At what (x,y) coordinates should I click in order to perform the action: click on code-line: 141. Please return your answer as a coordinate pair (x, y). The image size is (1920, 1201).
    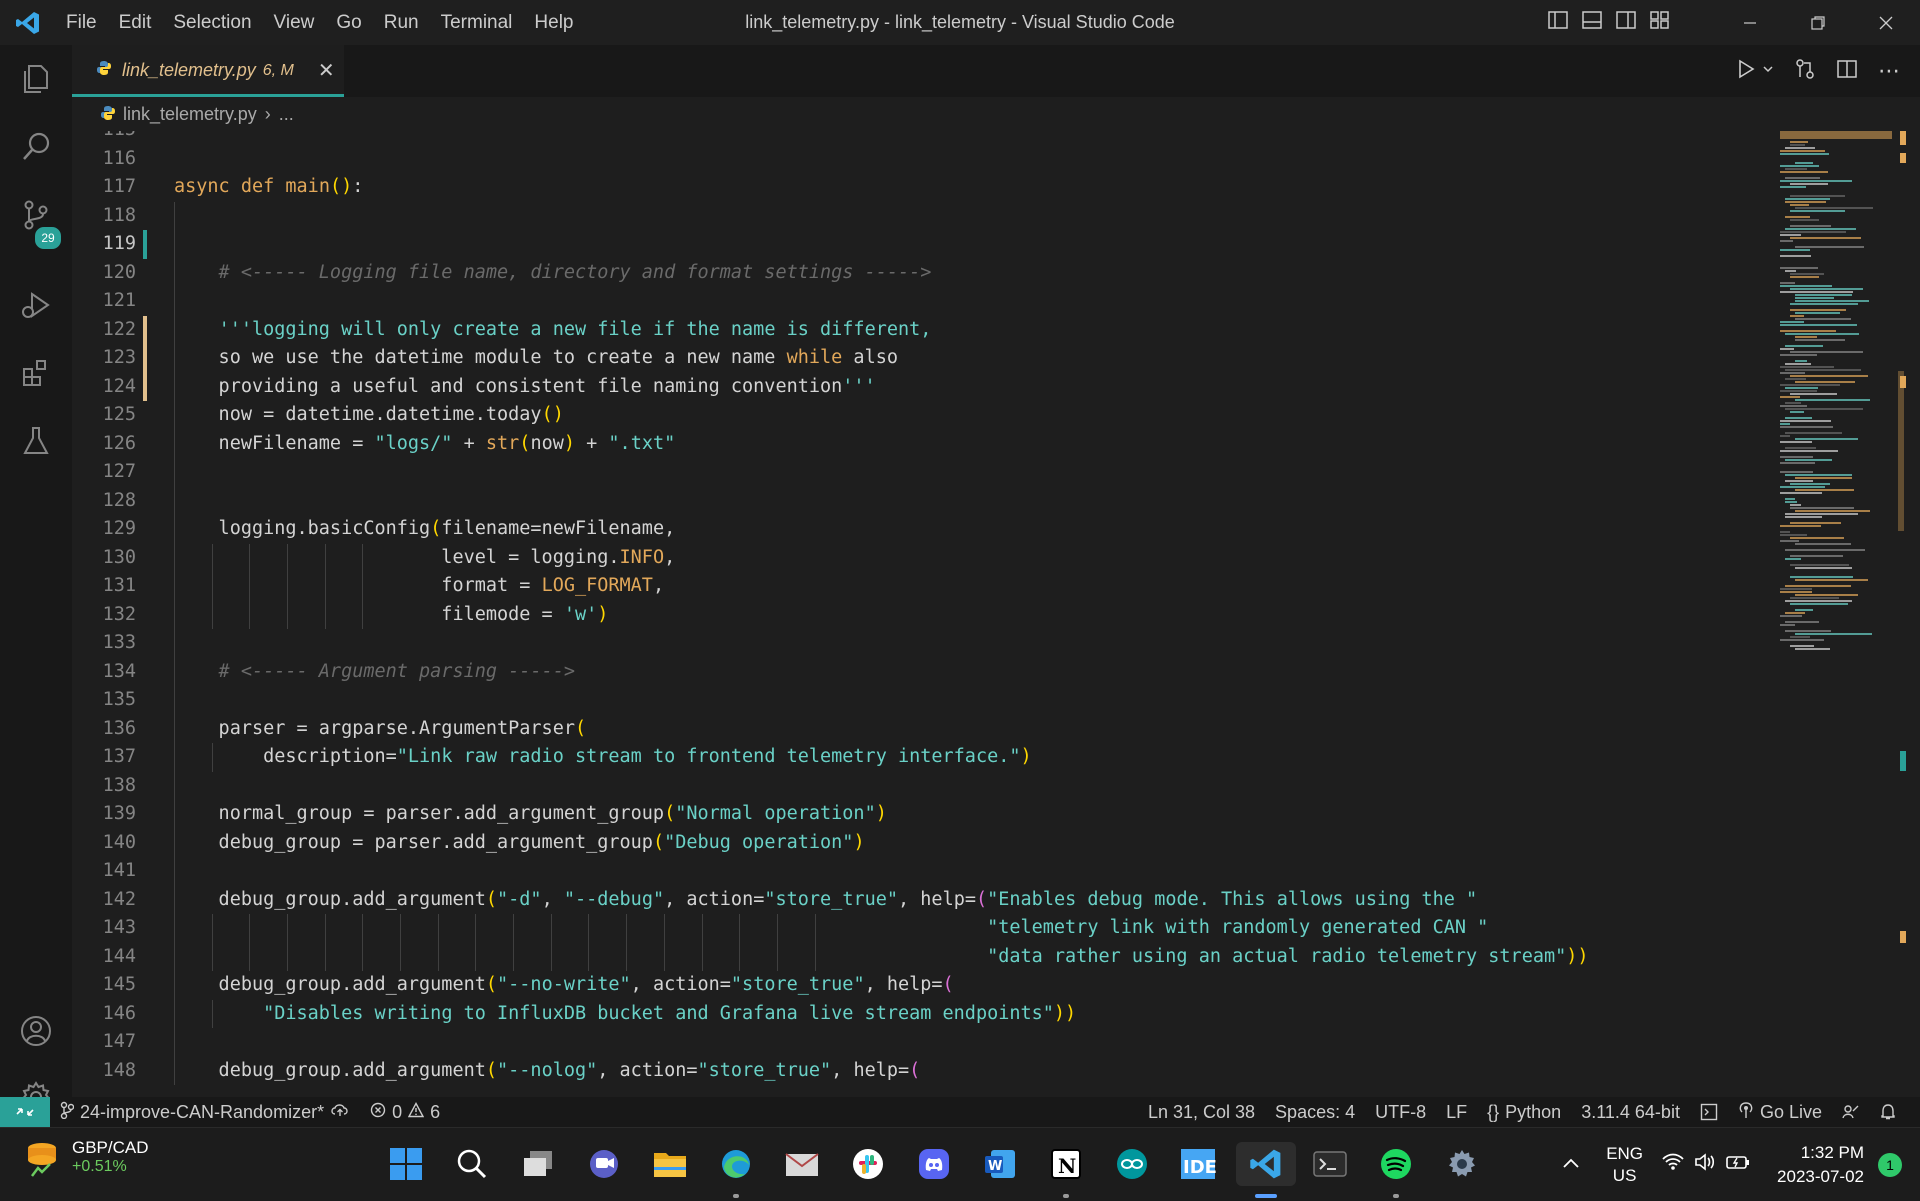
    Looking at the image, I should click on (922, 871).